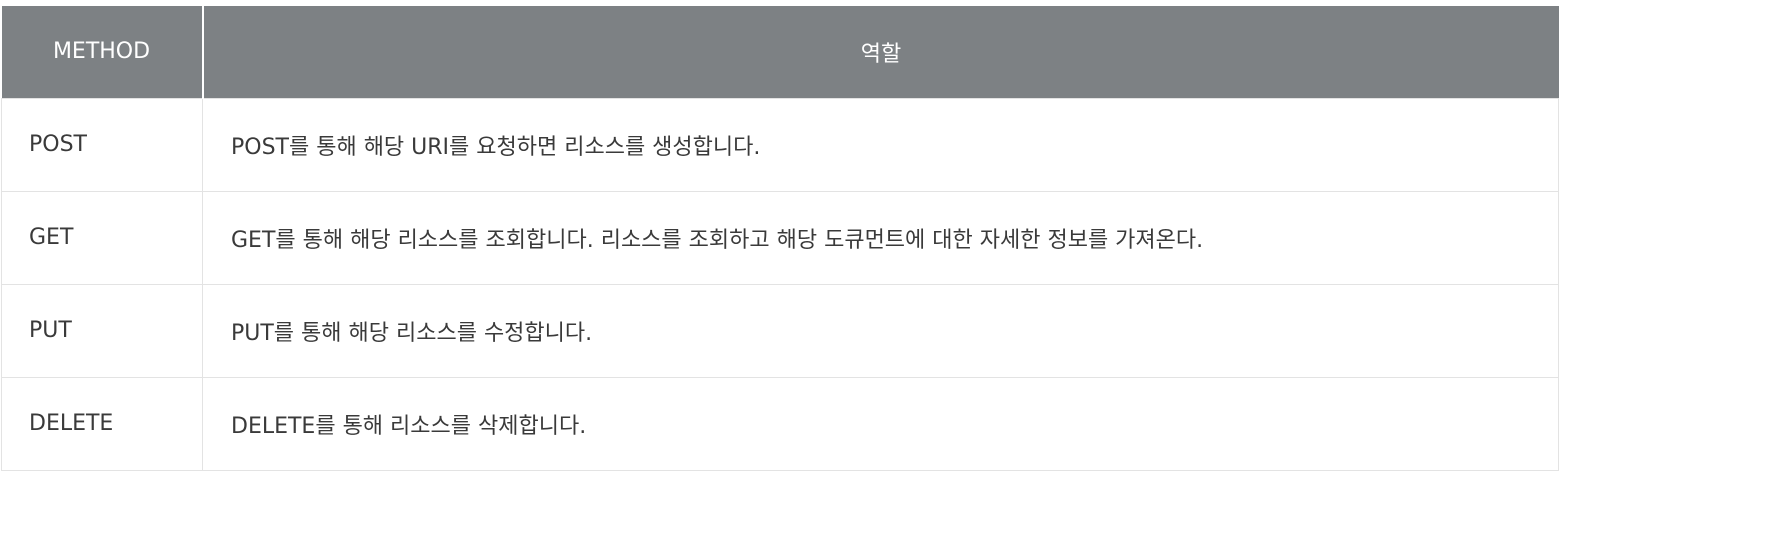 This screenshot has height=546, width=1788. What do you see at coordinates (102, 144) in the screenshot?
I see `method-cell: POST` at bounding box center [102, 144].